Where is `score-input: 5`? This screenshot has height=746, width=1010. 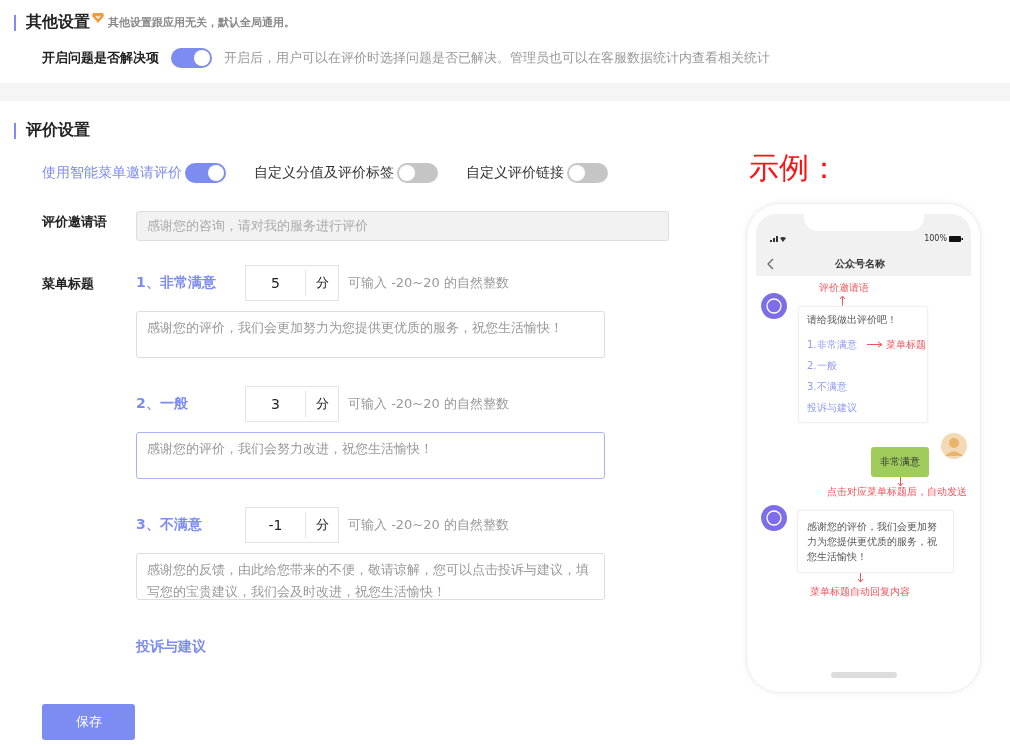 score-input: 5 is located at coordinates (276, 283).